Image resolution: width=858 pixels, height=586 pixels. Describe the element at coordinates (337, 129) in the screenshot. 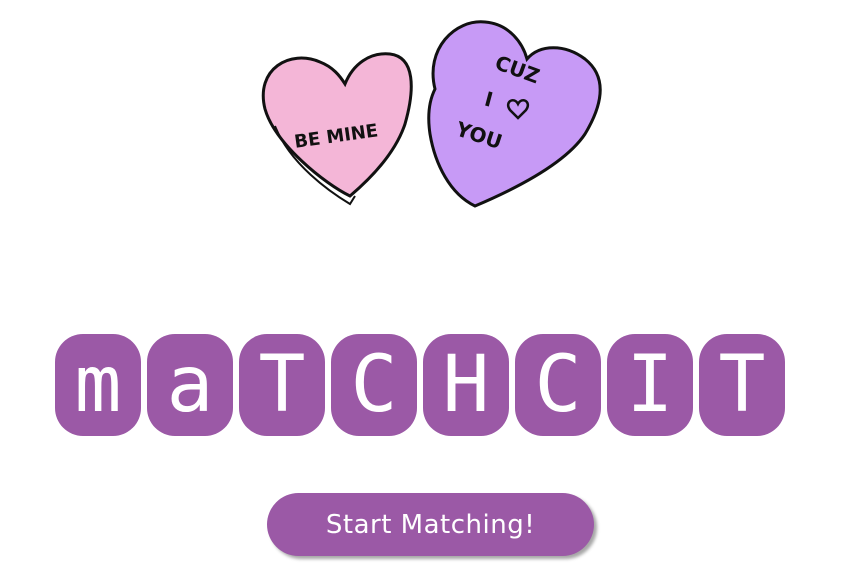

I see `pink-heart-image: BE MINE` at that location.